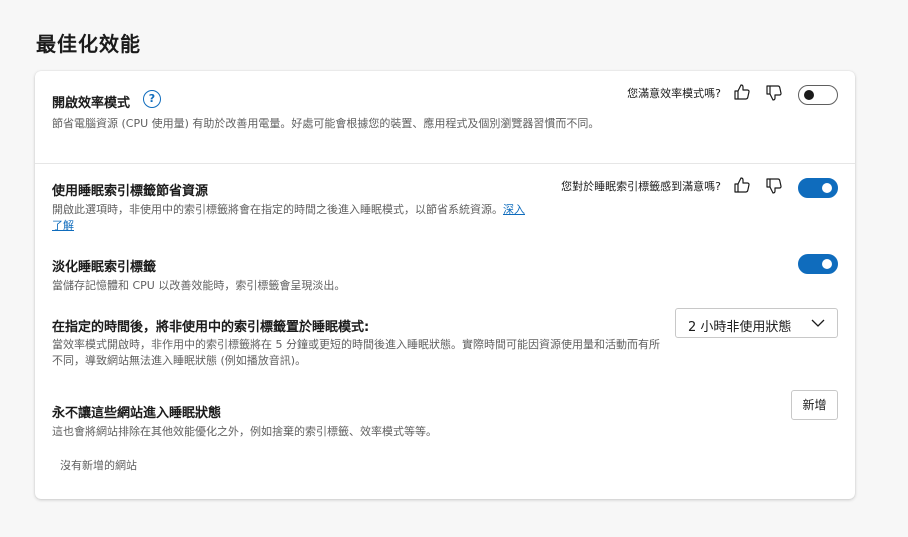 The height and width of the screenshot is (537, 908). I want to click on no-sites-text: 沒有新增的網站, so click(98, 465).